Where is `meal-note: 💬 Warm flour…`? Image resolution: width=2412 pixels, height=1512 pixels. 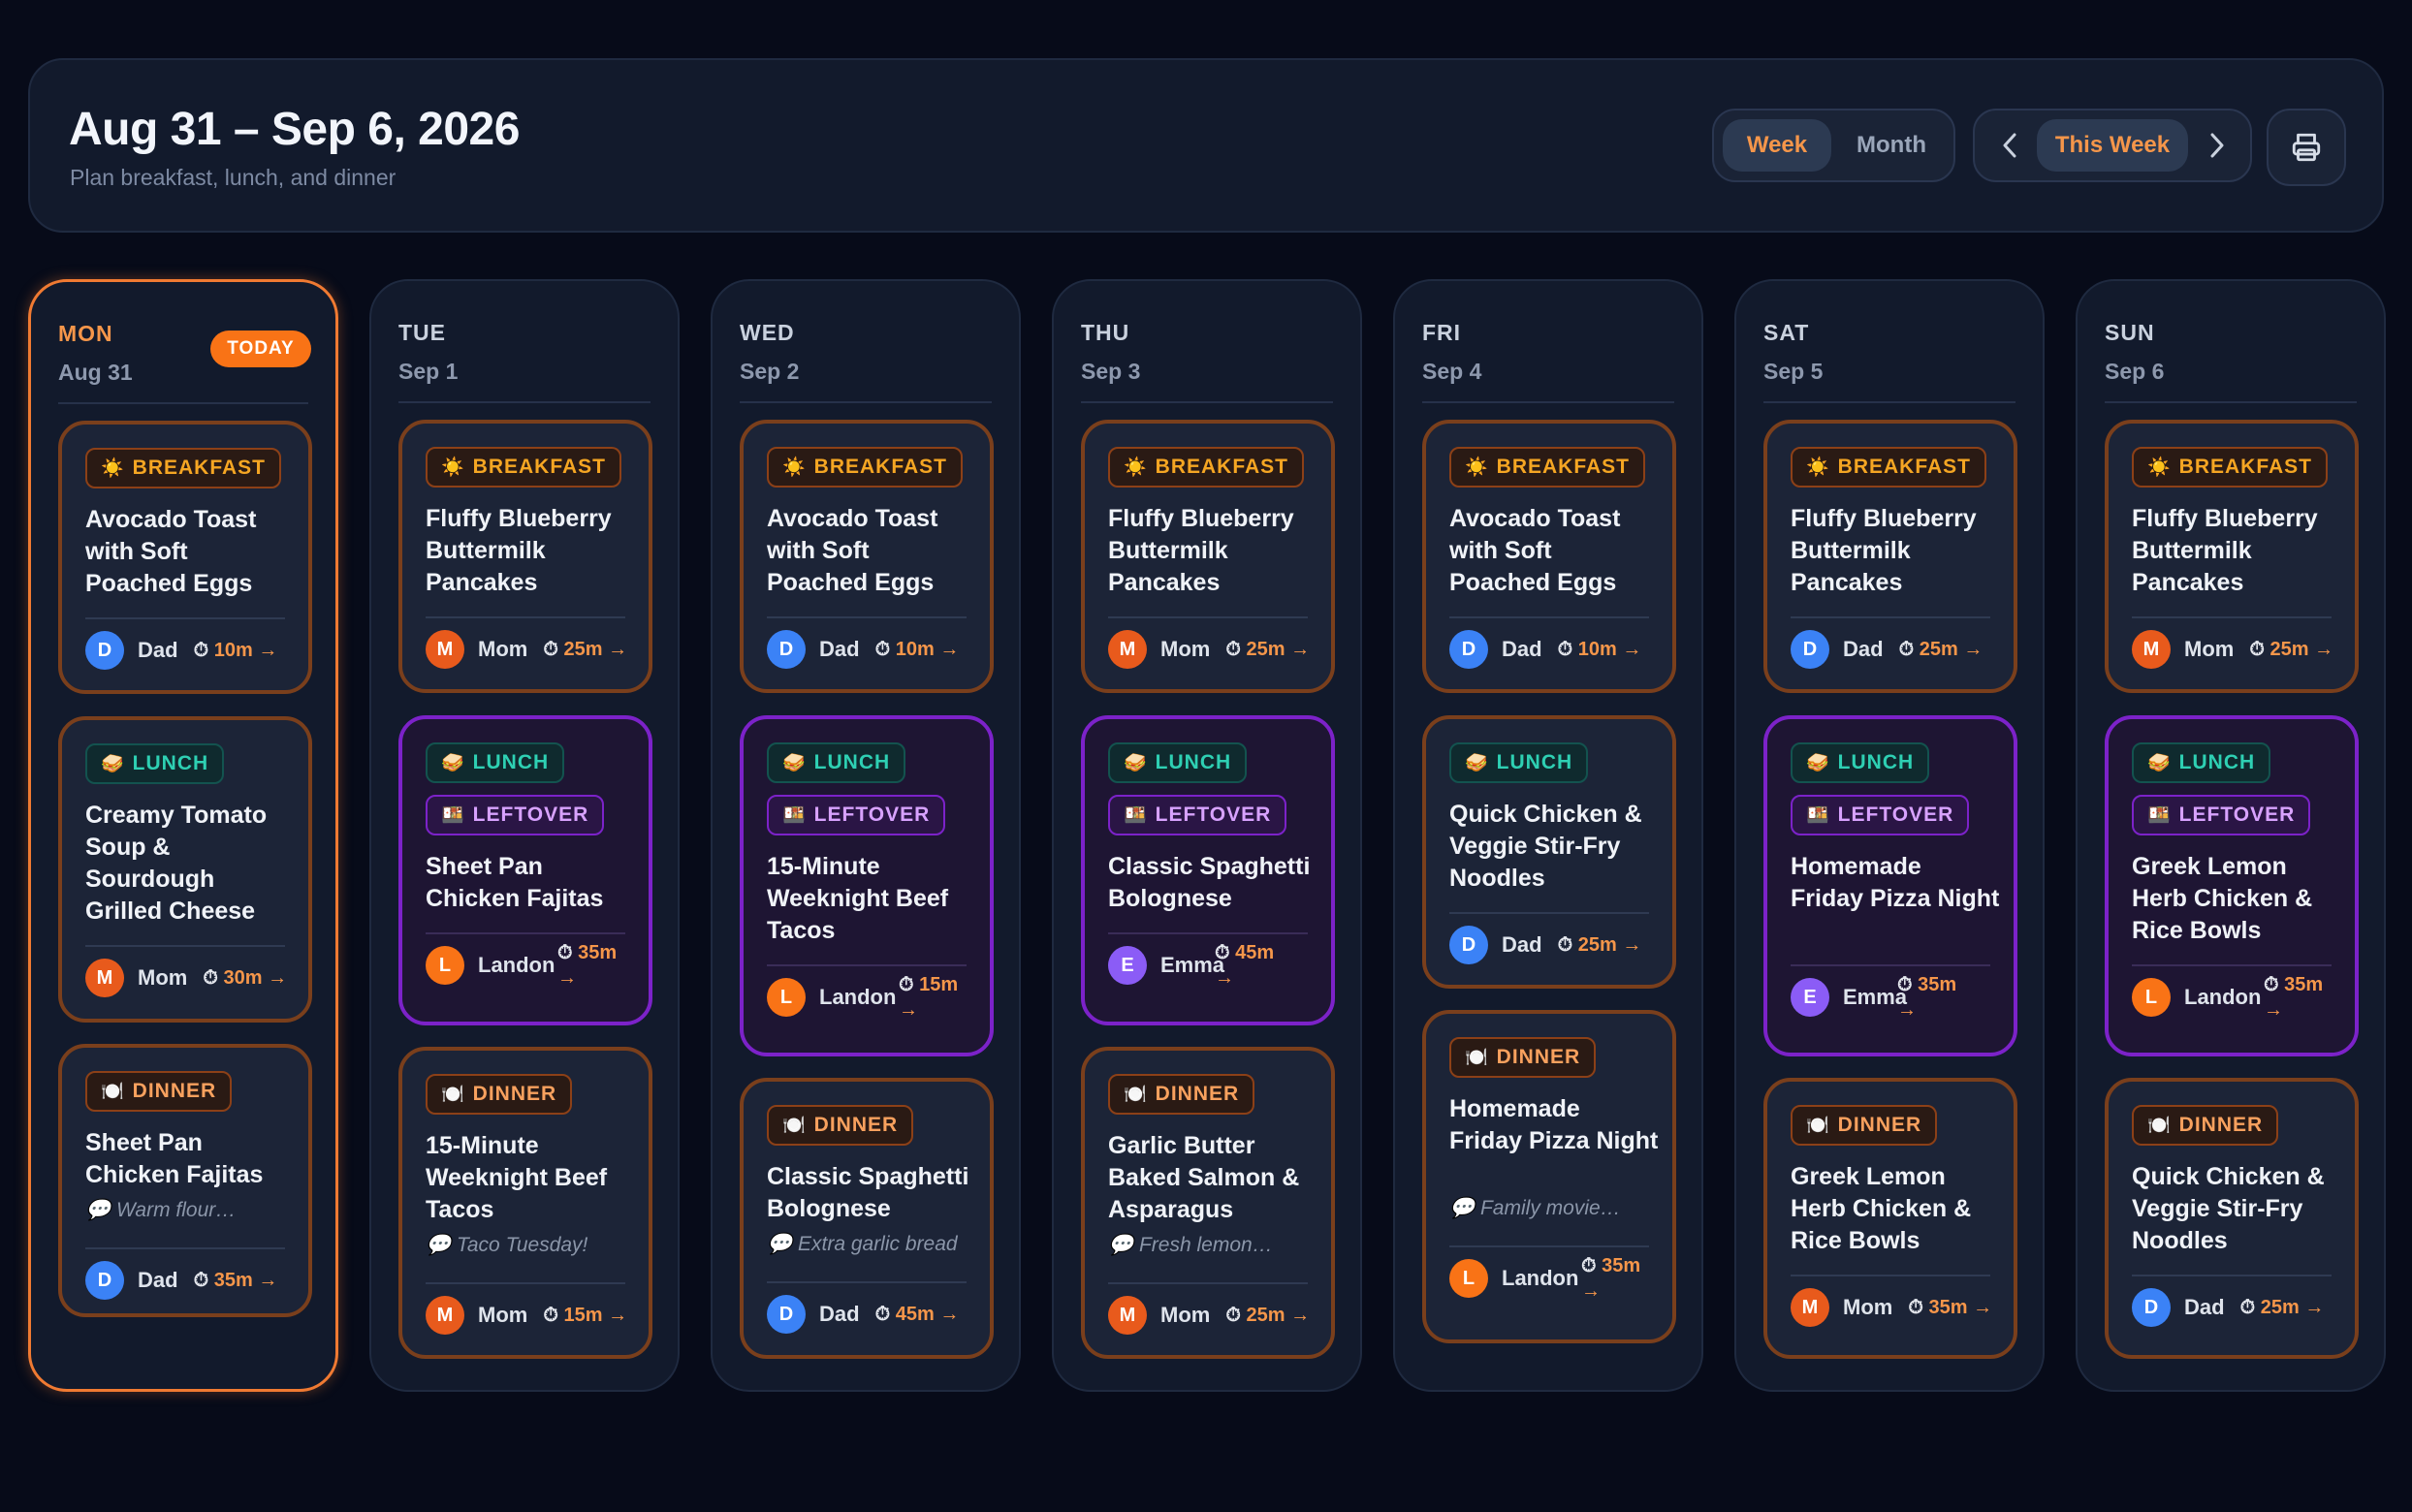 meal-note: 💬 Warm flour… is located at coordinates (161, 1210).